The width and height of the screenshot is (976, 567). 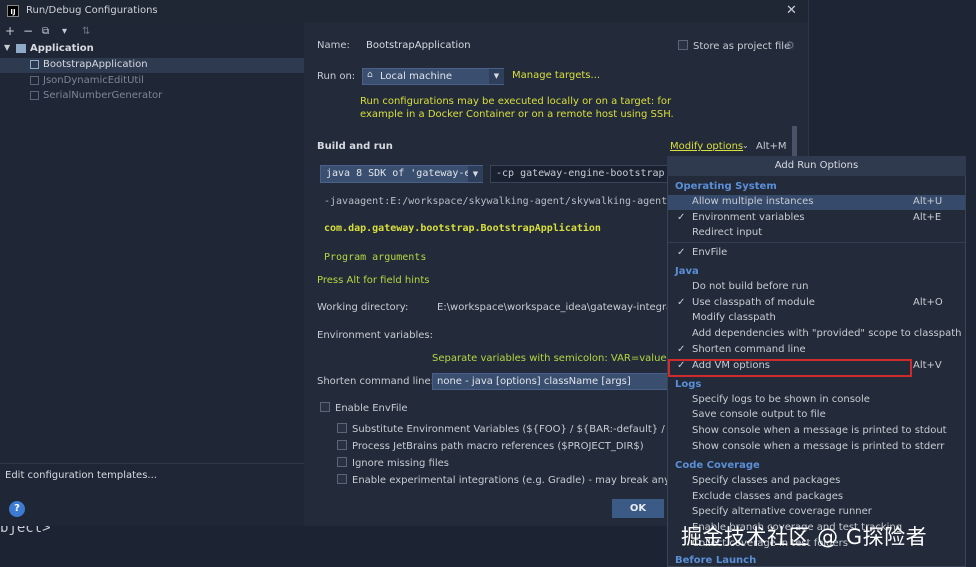 I want to click on option-envfile: ✓ EnvFile, so click(x=816, y=253).